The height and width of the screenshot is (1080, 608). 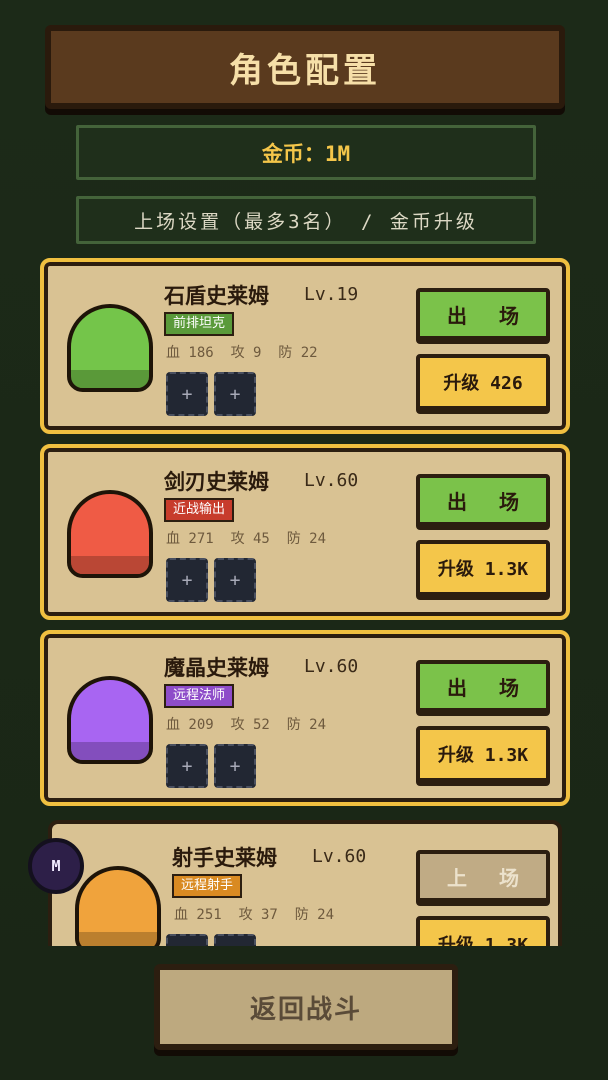 I want to click on return-to-battle-button: 返回战斗, so click(x=306, y=1007).